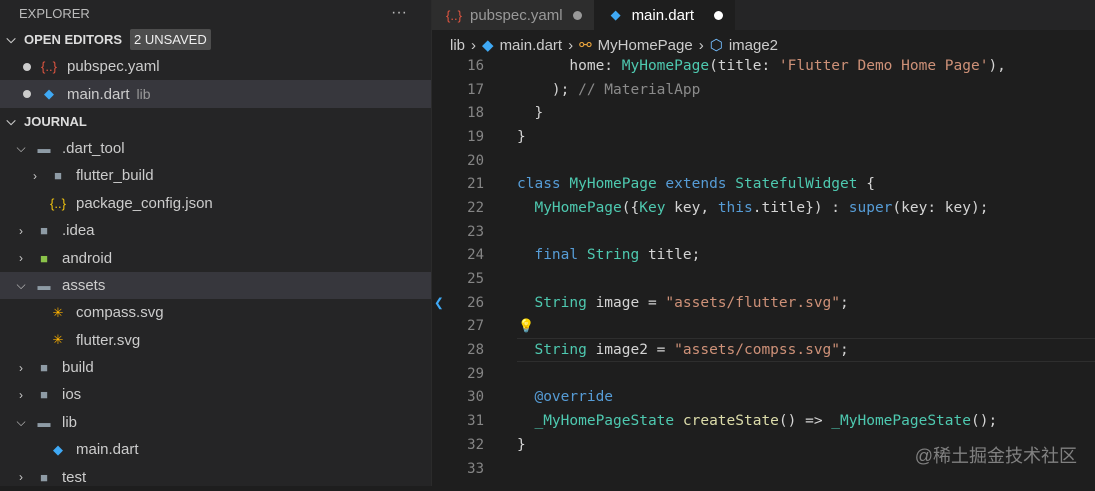 This screenshot has width=1095, height=491. I want to click on code-line: 17 ); // MaterialApp, so click(763, 90).